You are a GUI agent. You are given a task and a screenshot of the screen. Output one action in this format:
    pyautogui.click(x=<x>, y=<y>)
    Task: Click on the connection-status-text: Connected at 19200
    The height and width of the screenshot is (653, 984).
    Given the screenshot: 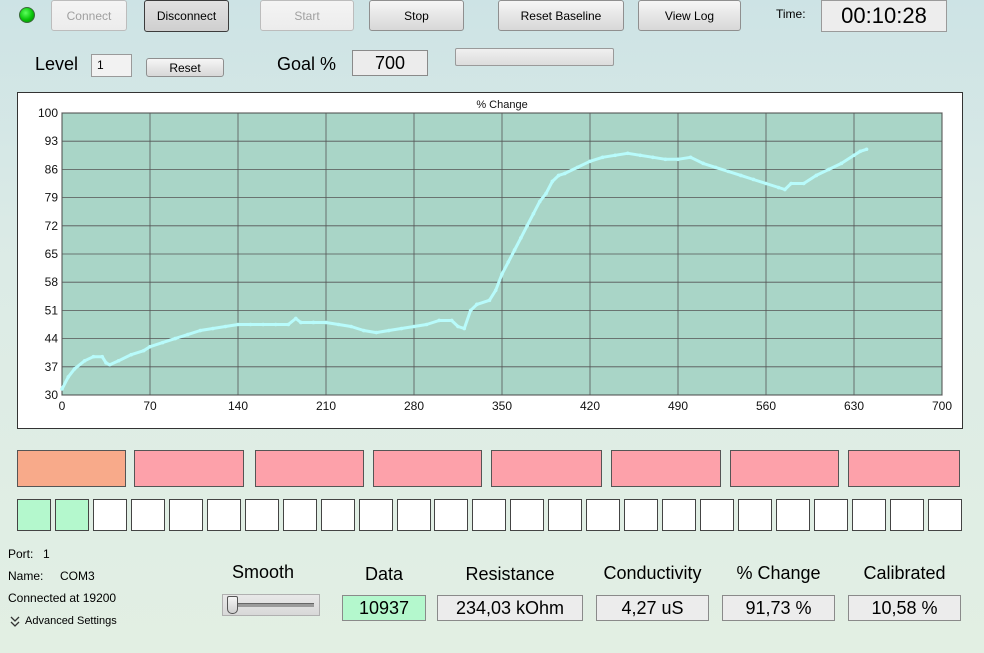 What is the action you would take?
    pyautogui.click(x=62, y=598)
    